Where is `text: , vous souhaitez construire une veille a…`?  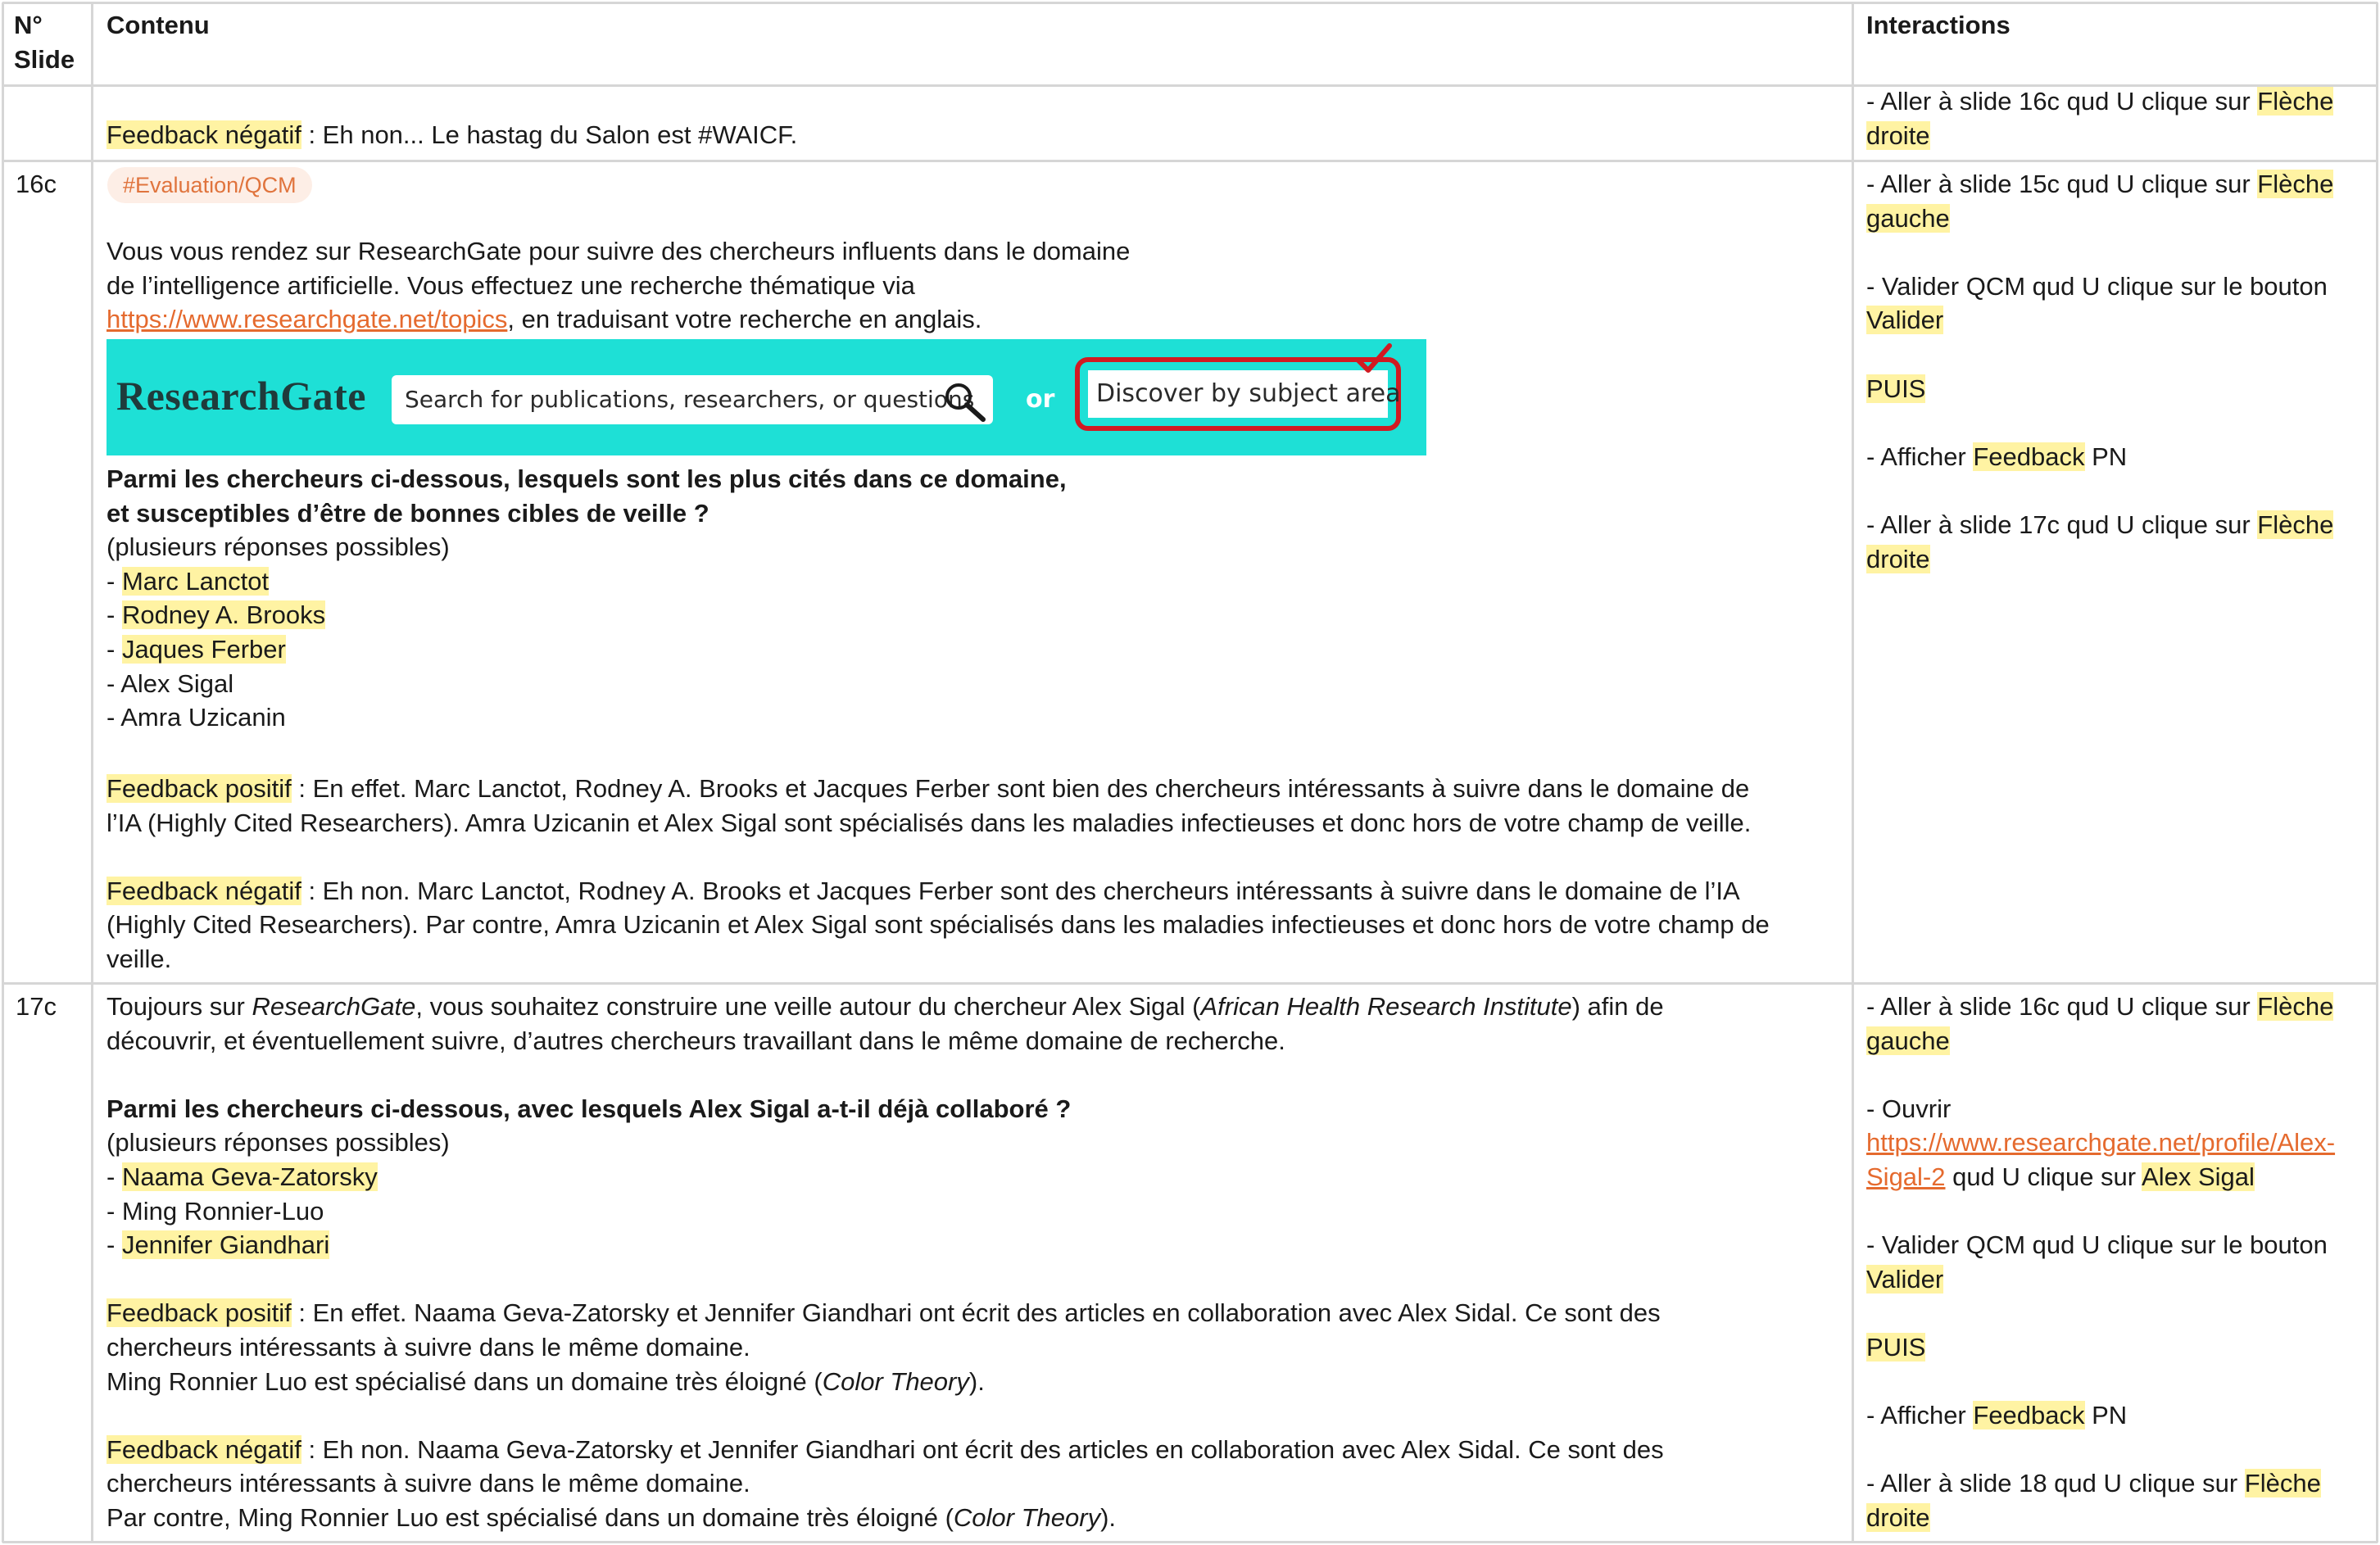
text: , vous souhaitez construire une veille a… is located at coordinates (808, 1006).